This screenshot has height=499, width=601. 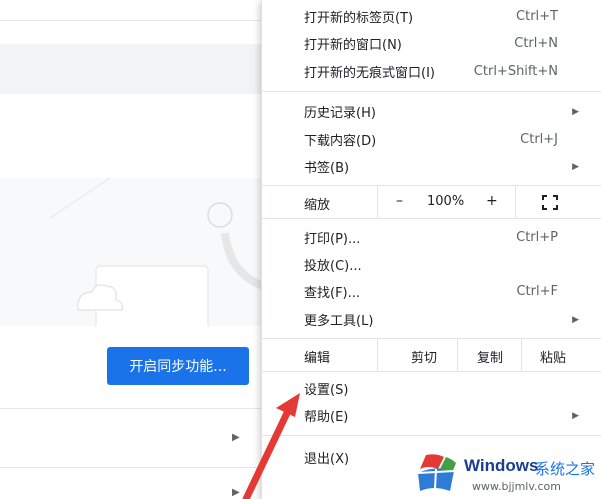 I want to click on windows-logo-icon, so click(x=436, y=472).